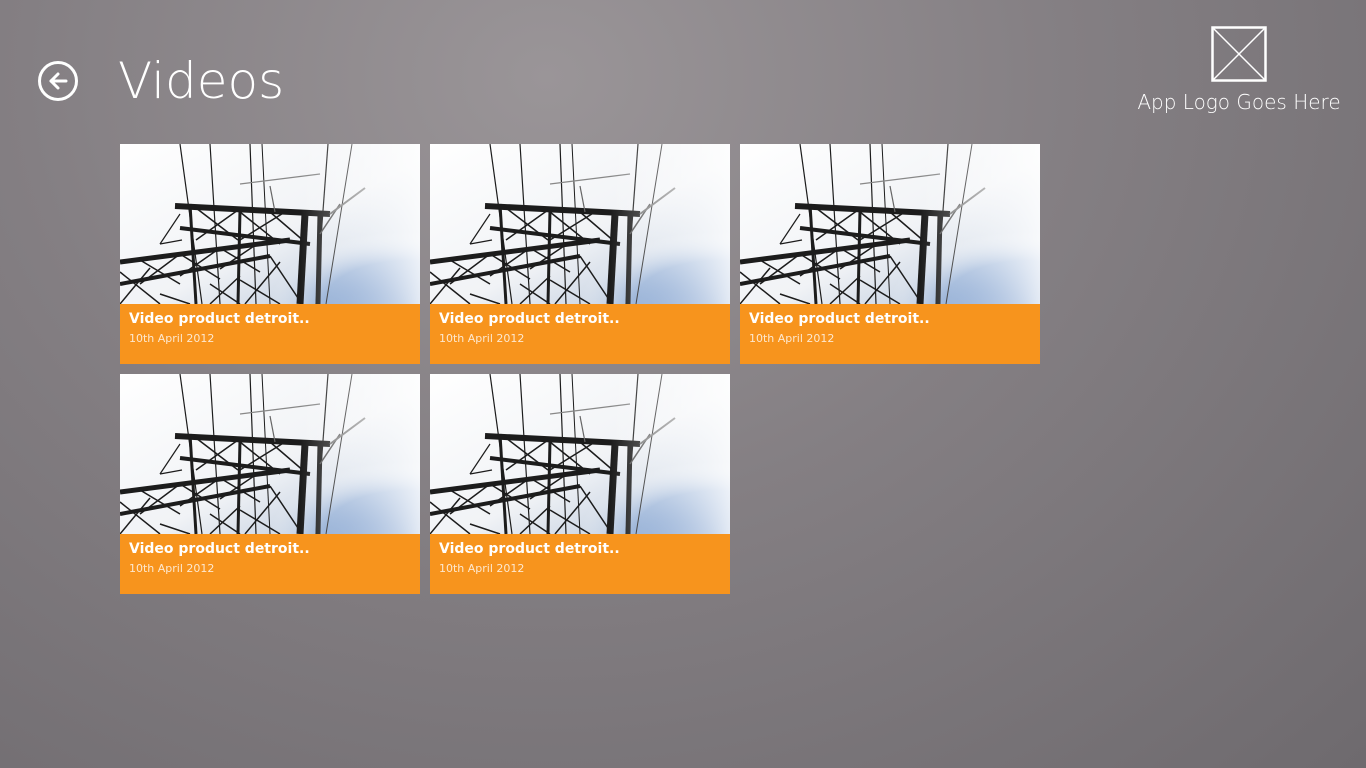 The width and height of the screenshot is (1366, 768). I want to click on logo-text: App Logo Goes Here, so click(1239, 102).